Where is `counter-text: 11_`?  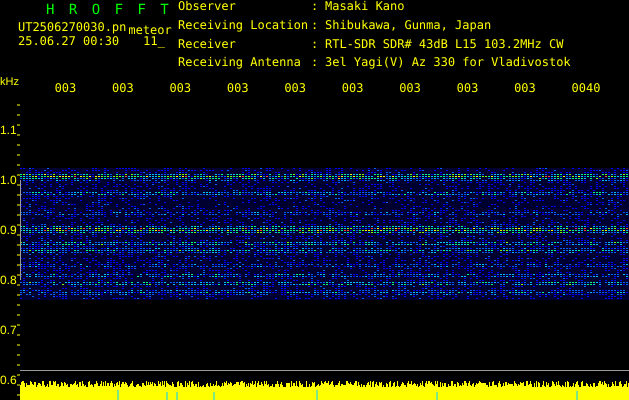 counter-text: 11_ is located at coordinates (154, 41).